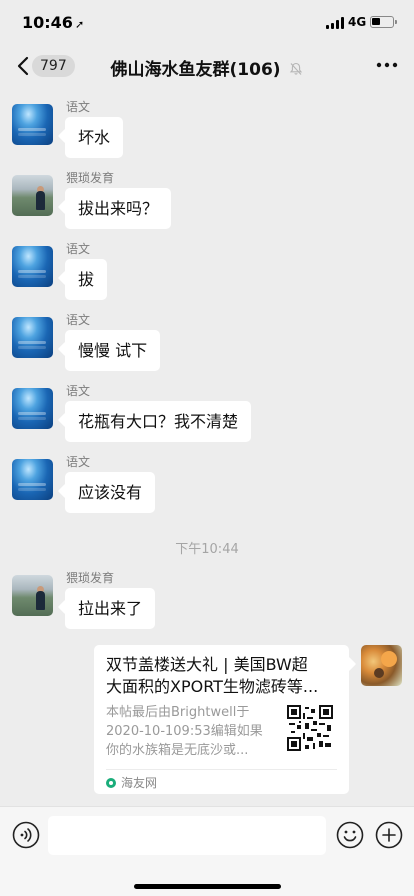  Describe the element at coordinates (195, 70) in the screenshot. I see `chat-title: 佛山海水鱼友群(106)` at that location.